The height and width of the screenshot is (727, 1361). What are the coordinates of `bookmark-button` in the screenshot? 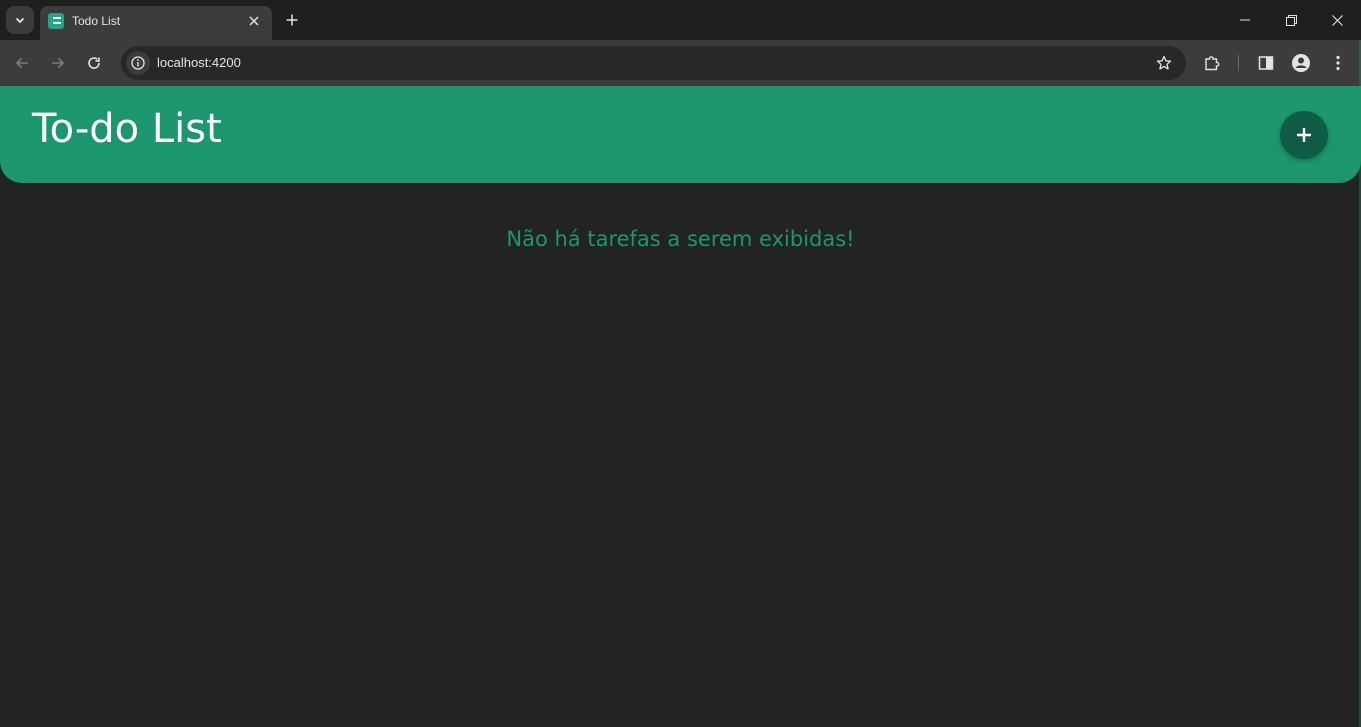 It's located at (1164, 63).